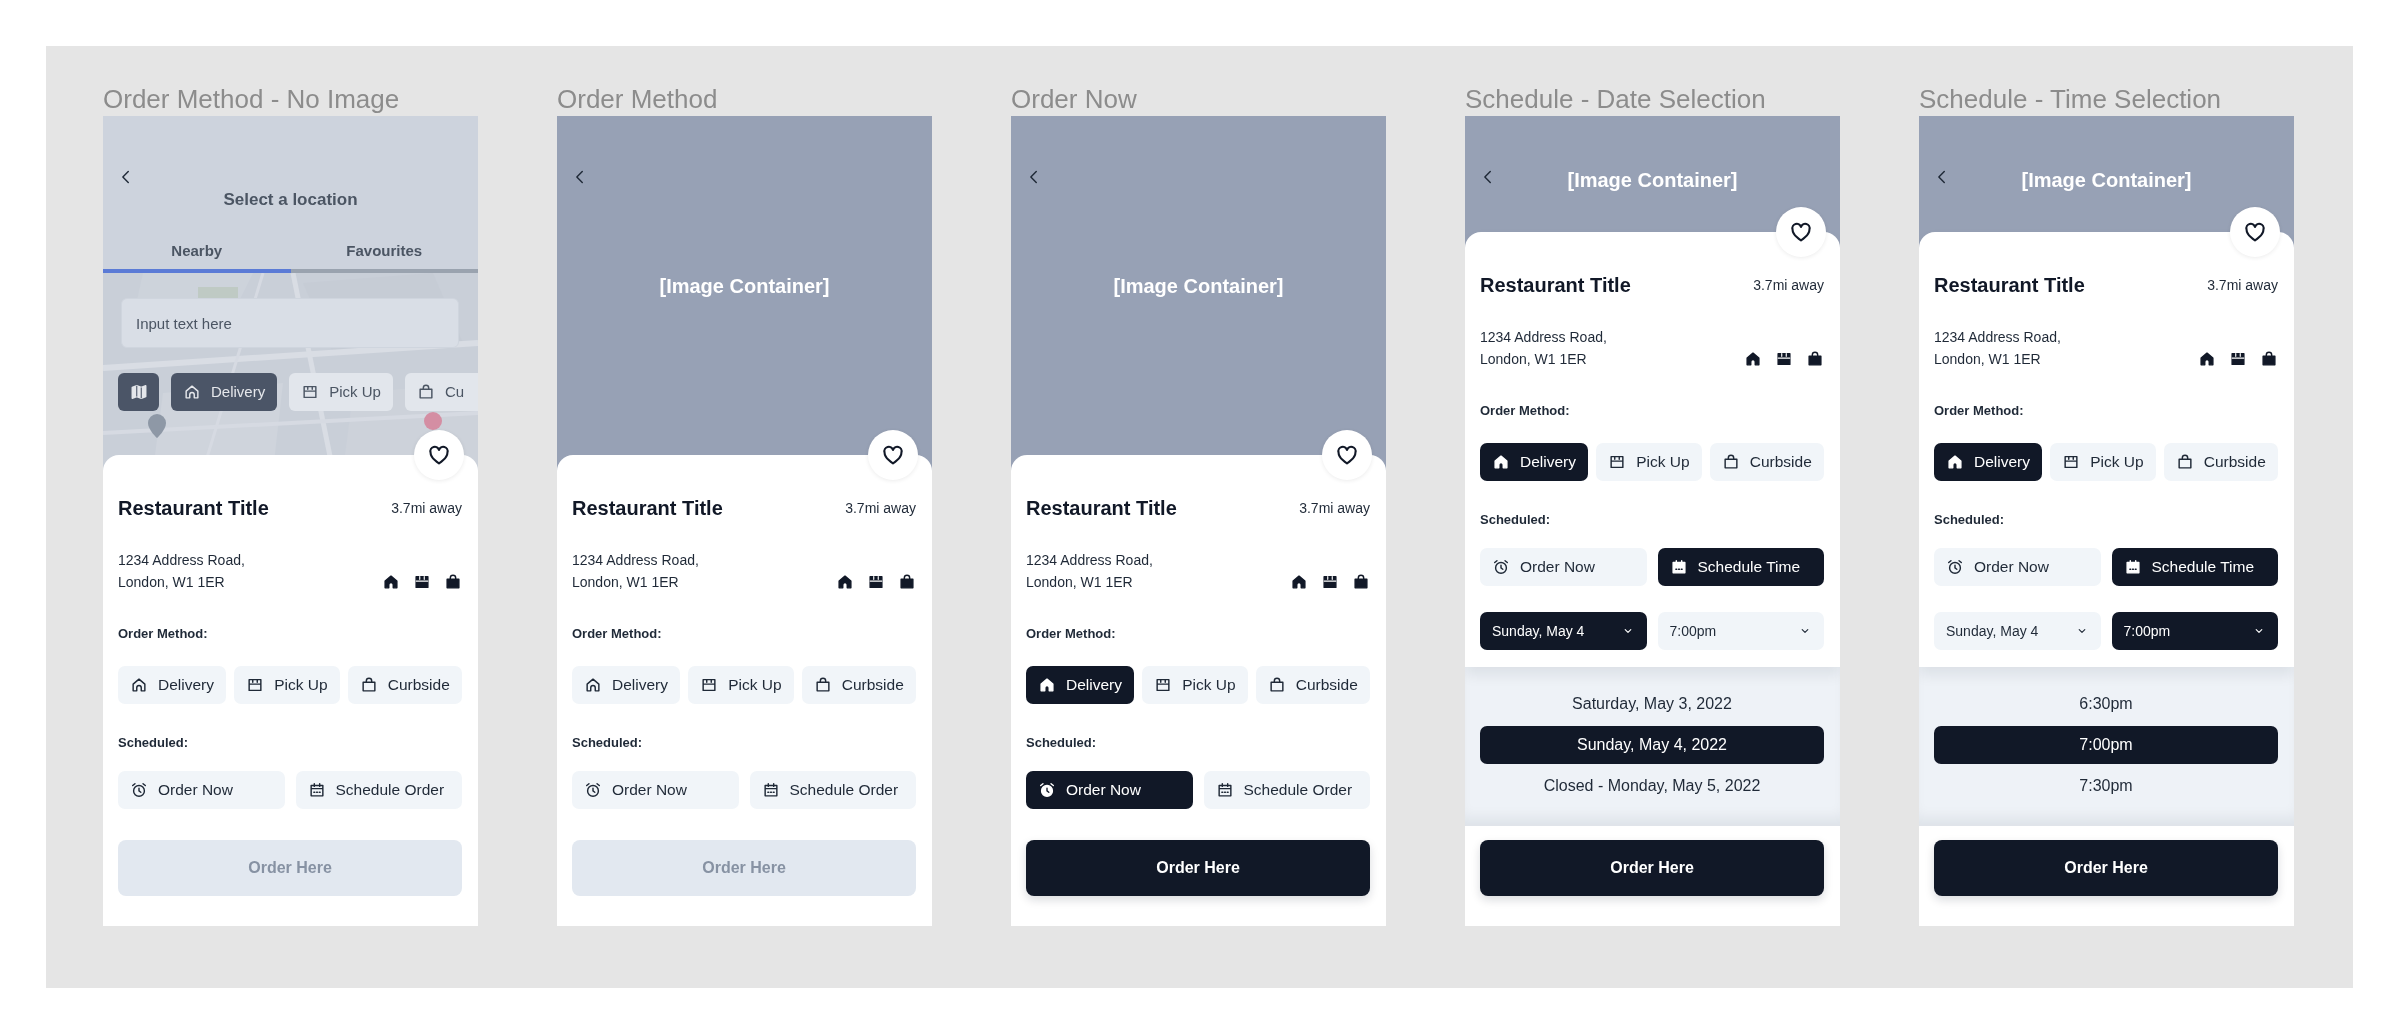  Describe the element at coordinates (1616, 99) in the screenshot. I see `frame-title: Schedule - Date Selection` at that location.